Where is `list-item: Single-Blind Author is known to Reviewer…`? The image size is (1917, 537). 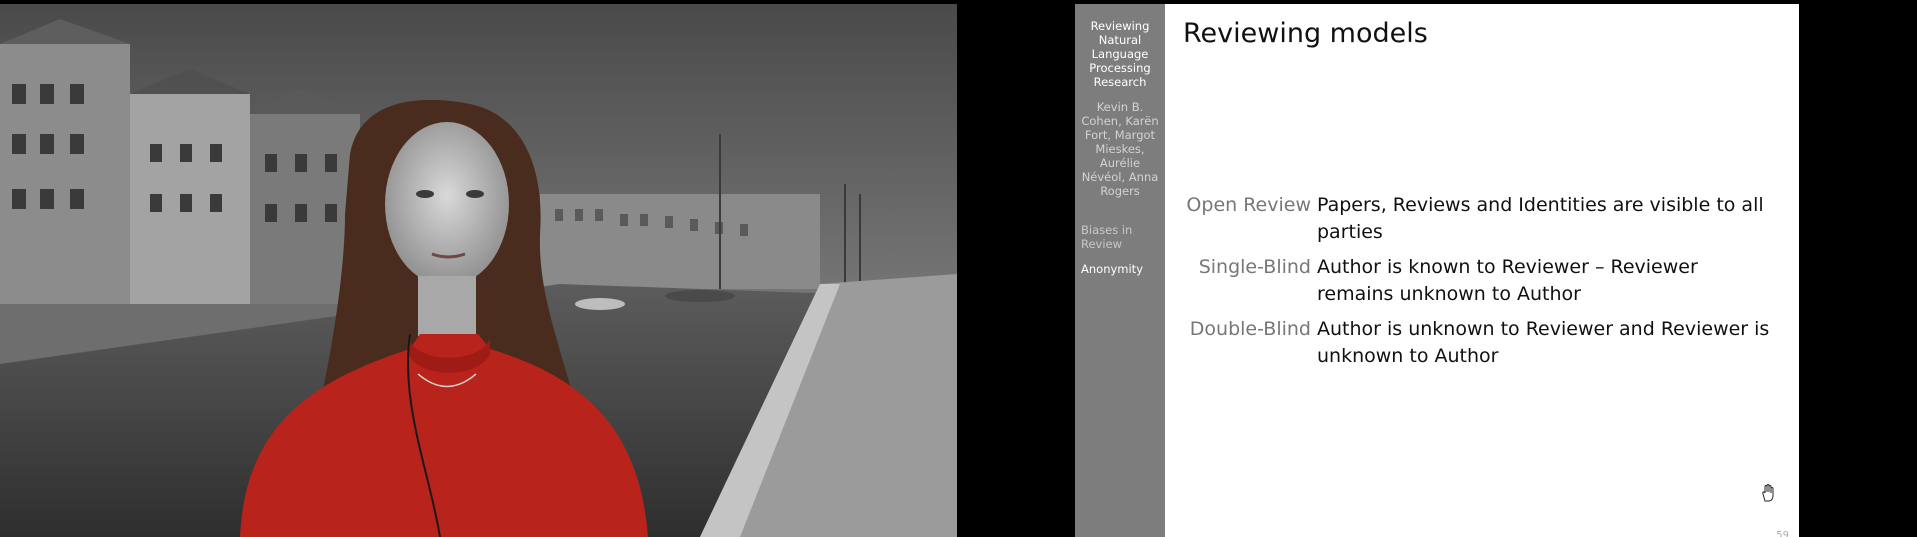
list-item: Single-Blind Author is known to Reviewer… is located at coordinates (1485, 281).